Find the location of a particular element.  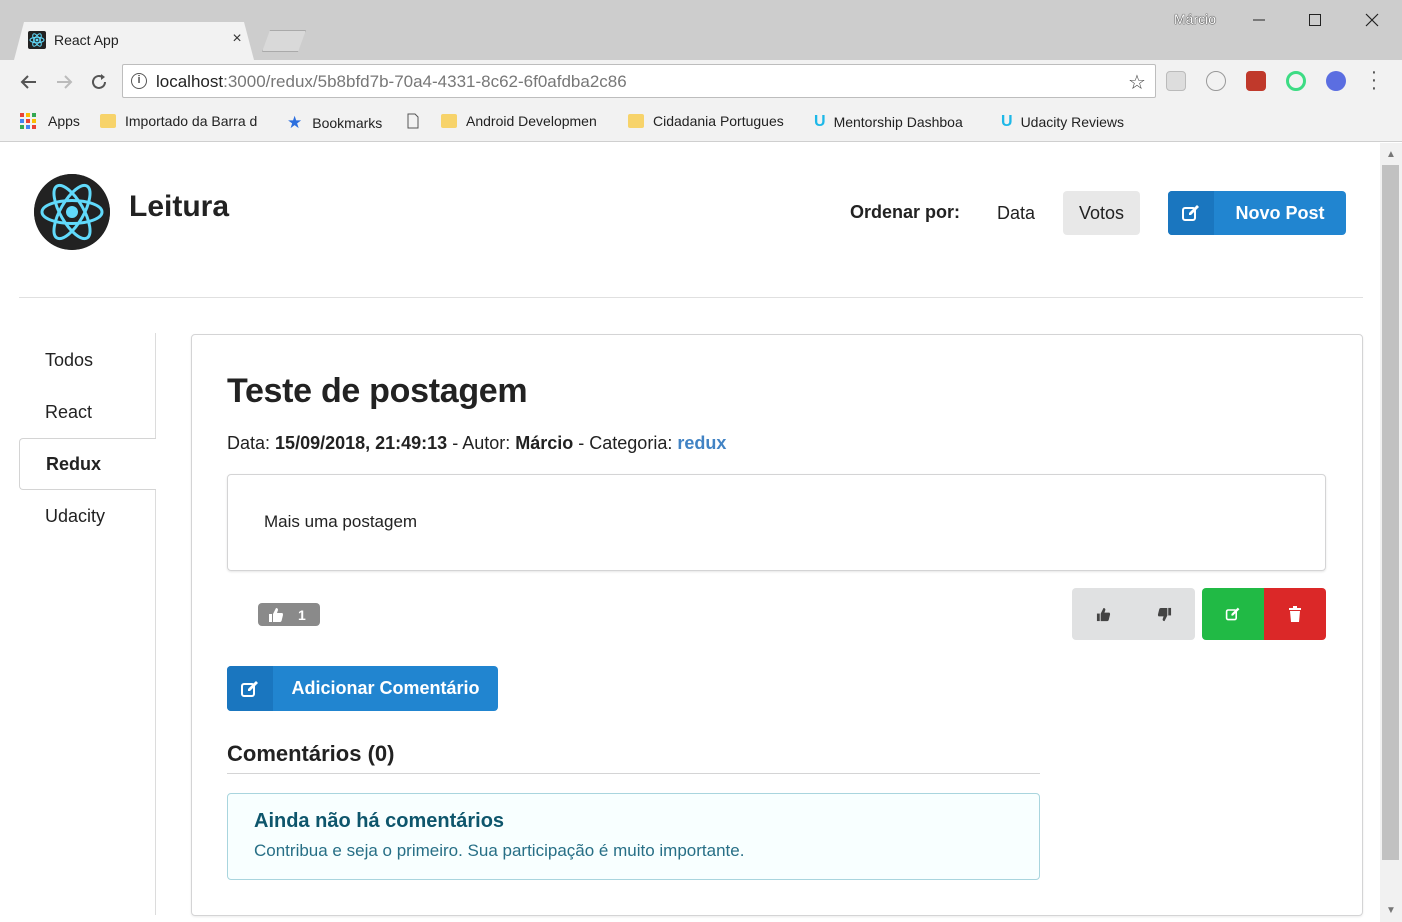

post-author: Márcio is located at coordinates (544, 443).